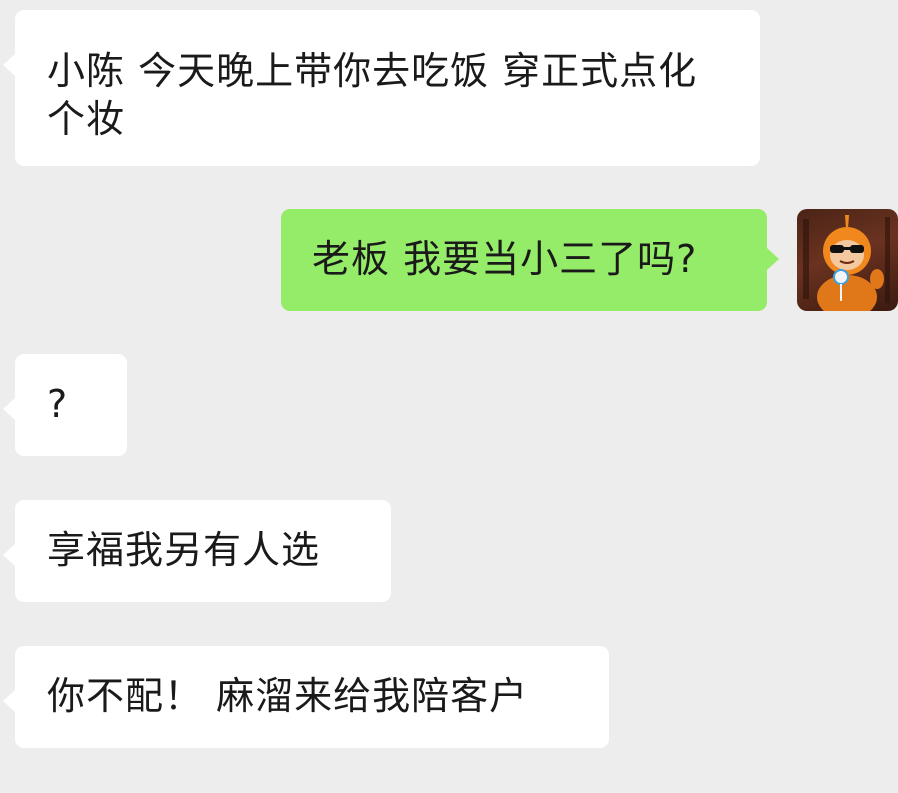 This screenshot has width=898, height=793. I want to click on user-avatar, so click(847, 260).